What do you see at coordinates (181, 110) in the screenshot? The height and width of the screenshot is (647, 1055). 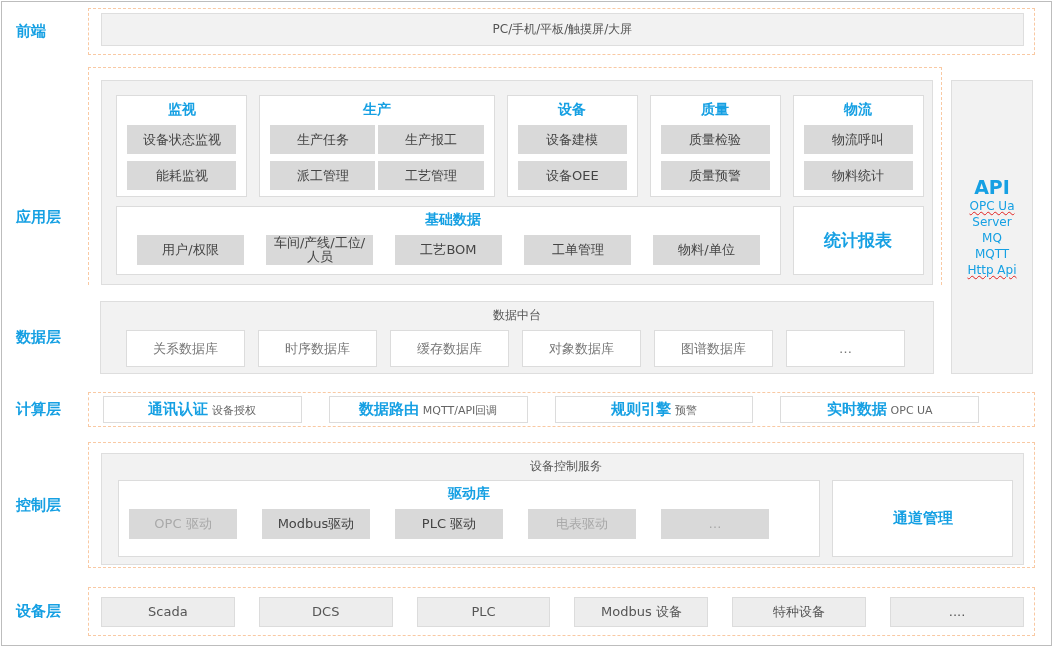 I see `module-title: 监视` at bounding box center [181, 110].